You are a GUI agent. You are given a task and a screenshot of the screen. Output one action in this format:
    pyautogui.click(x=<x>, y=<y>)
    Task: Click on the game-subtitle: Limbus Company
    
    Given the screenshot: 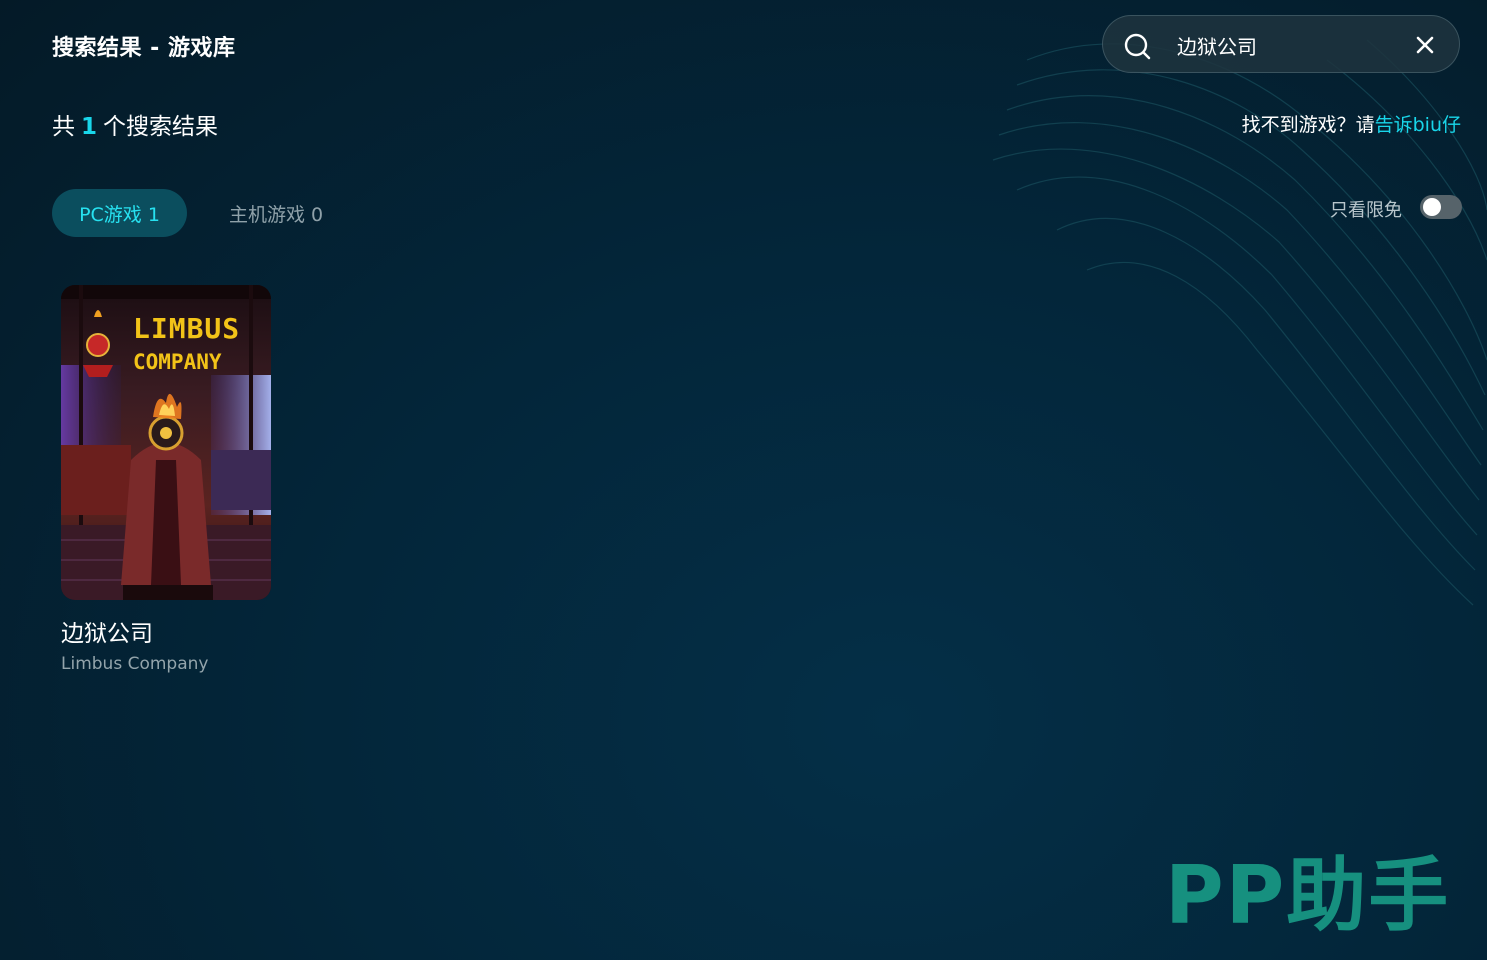 What is the action you would take?
    pyautogui.click(x=135, y=664)
    